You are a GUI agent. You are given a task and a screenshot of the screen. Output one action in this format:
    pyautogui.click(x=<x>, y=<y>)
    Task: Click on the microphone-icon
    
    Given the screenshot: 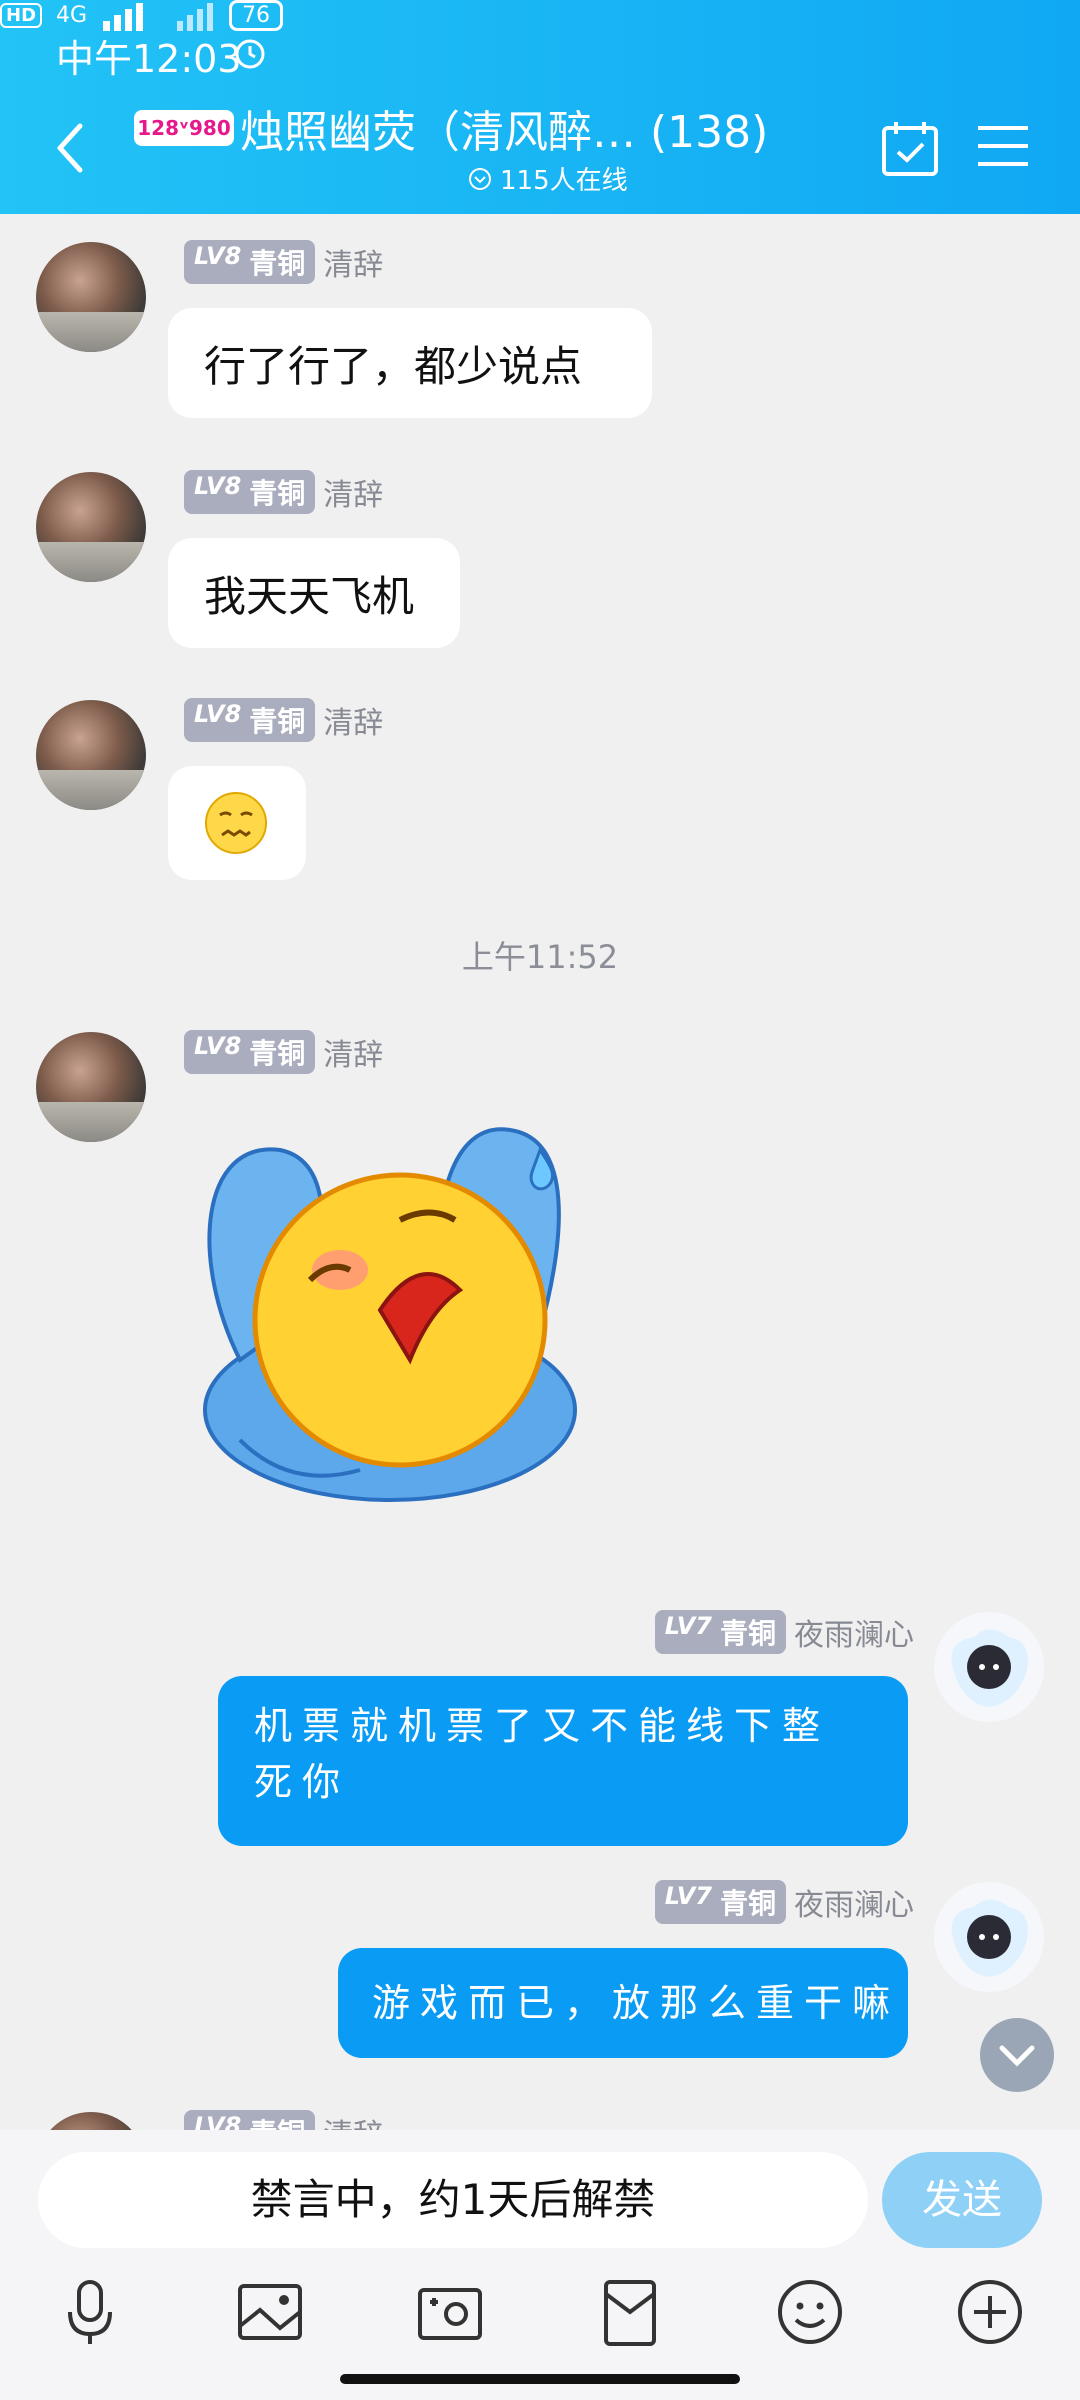 What is the action you would take?
    pyautogui.click(x=90, y=2312)
    